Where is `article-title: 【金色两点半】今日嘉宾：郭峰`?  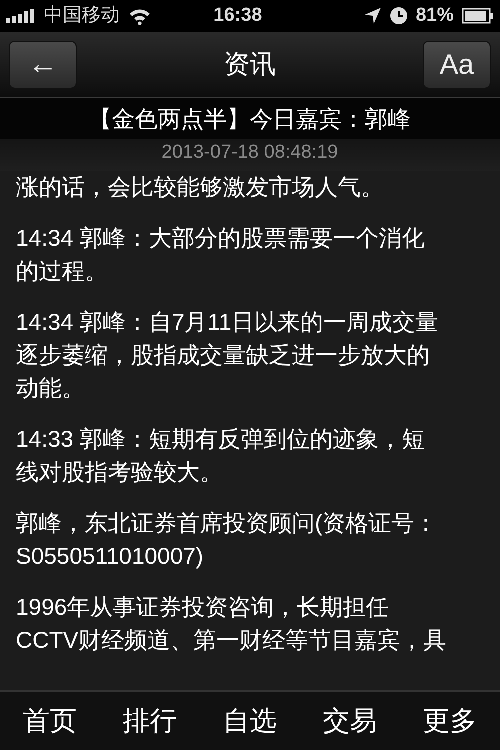 article-title: 【金色两点半】今日嘉宾：郭峰 is located at coordinates (250, 118).